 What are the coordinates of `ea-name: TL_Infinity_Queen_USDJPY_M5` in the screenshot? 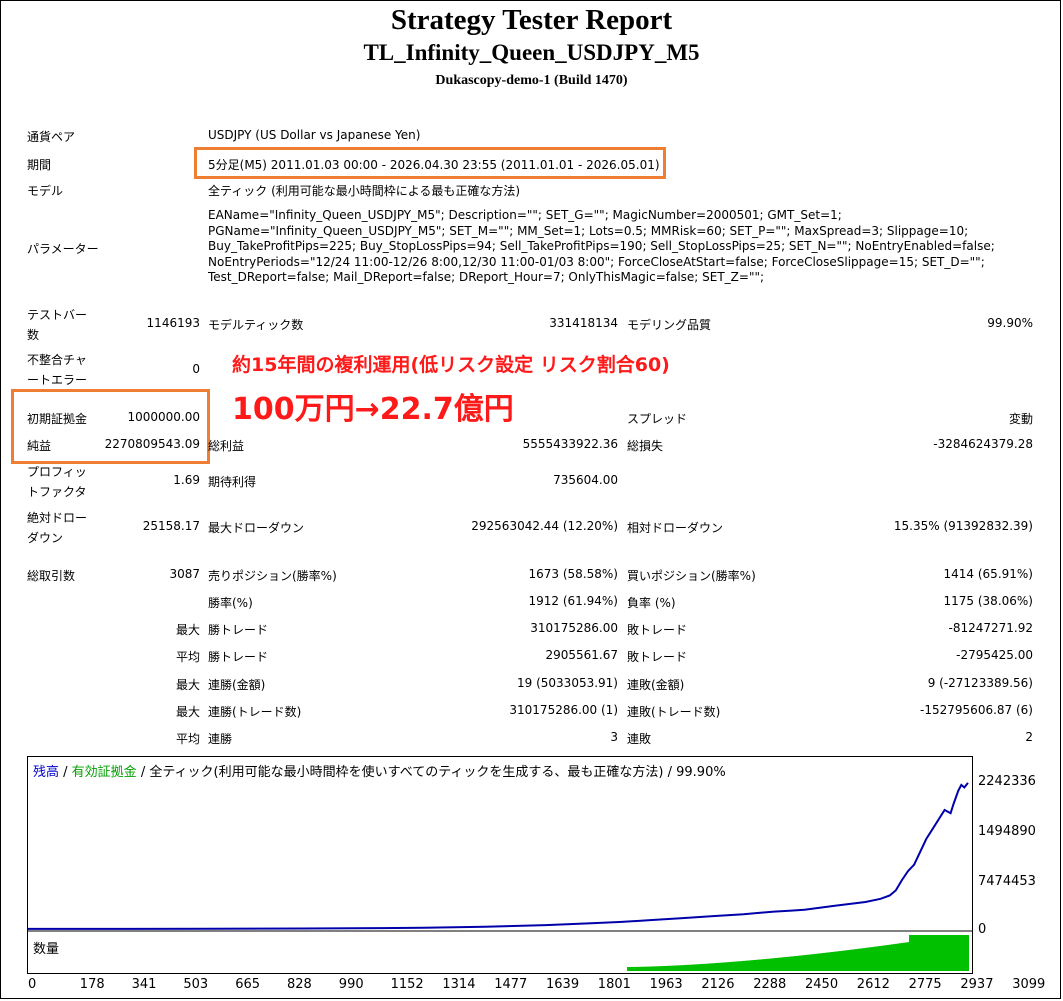 It's located at (531, 52).